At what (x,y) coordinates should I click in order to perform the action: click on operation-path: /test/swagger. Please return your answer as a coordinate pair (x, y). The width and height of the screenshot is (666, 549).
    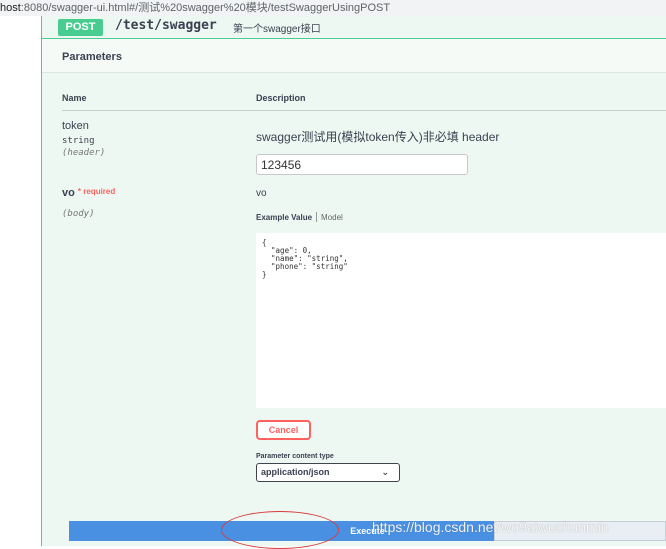
    Looking at the image, I should click on (166, 25).